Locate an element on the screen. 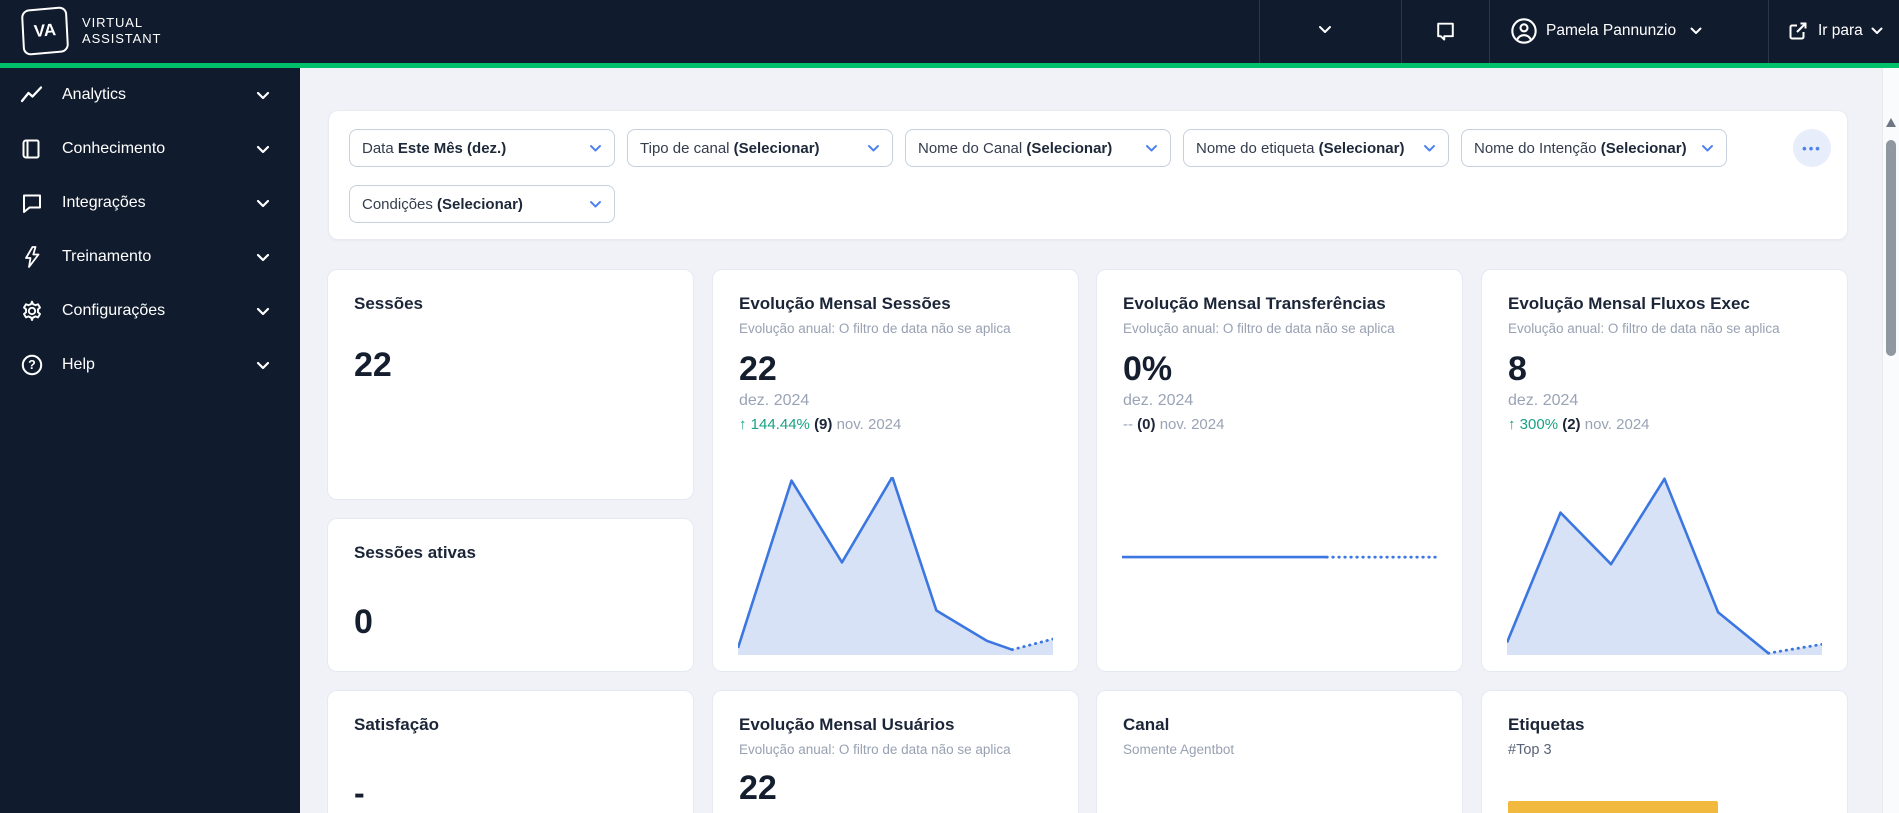 The image size is (1899, 813). user-menu: Pamela Pannunzio is located at coordinates (1606, 31).